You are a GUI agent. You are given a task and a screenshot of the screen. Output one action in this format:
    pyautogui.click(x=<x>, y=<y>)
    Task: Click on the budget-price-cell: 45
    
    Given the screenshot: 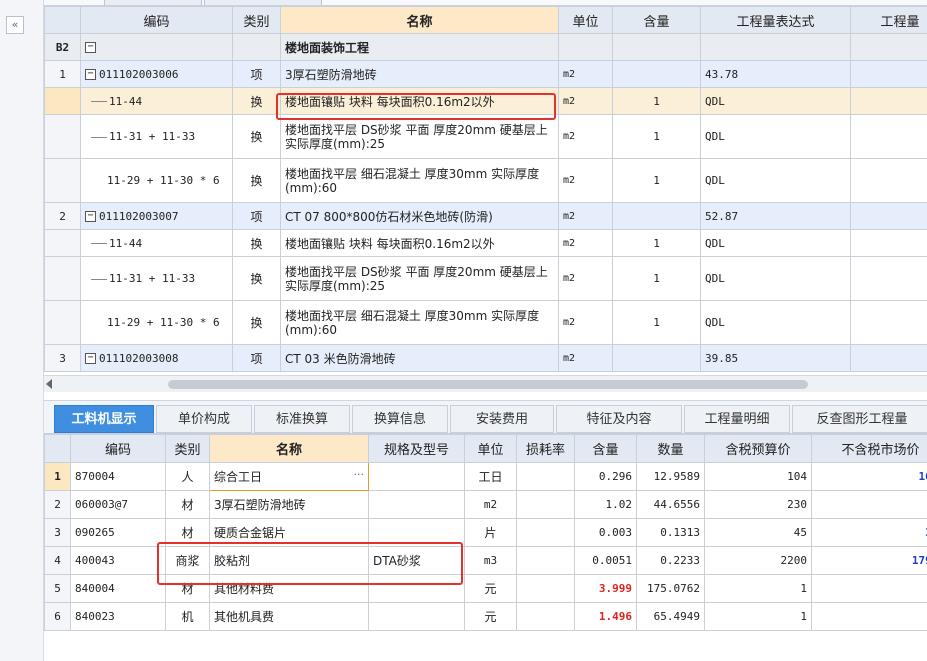 What is the action you would take?
    pyautogui.click(x=758, y=532)
    